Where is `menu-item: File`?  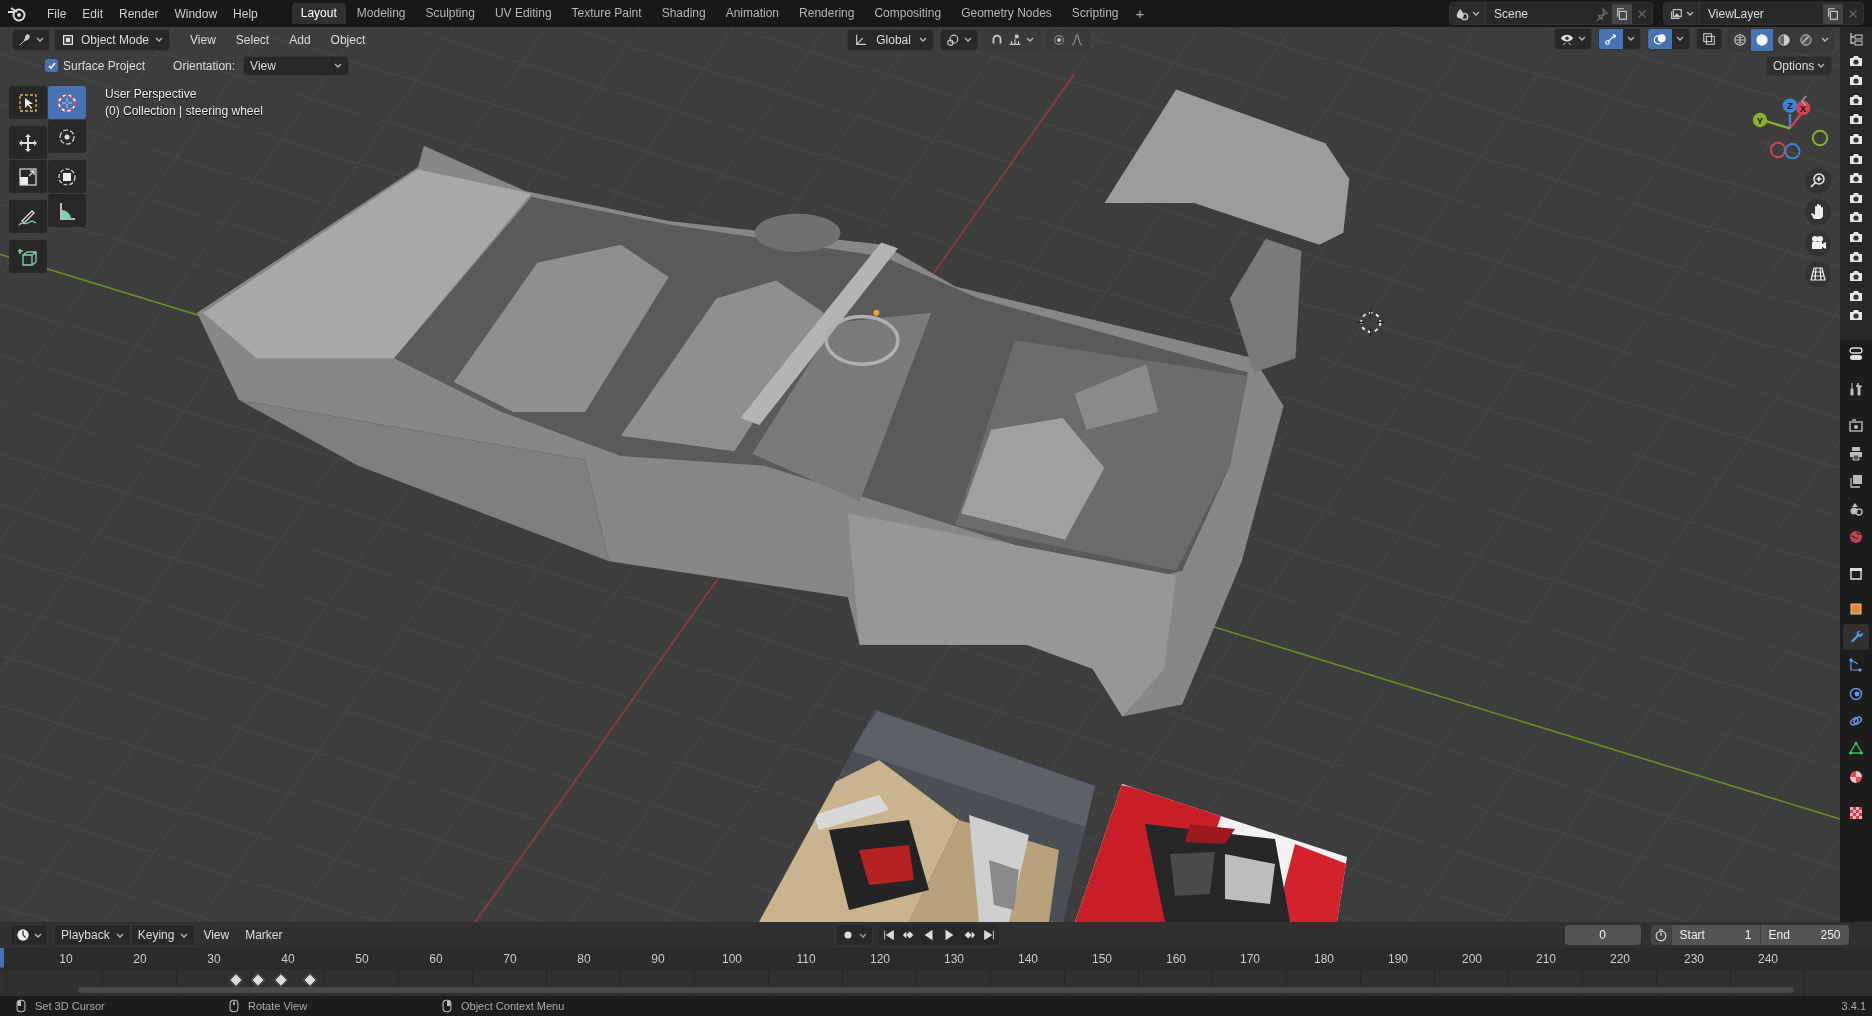 menu-item: File is located at coordinates (57, 13).